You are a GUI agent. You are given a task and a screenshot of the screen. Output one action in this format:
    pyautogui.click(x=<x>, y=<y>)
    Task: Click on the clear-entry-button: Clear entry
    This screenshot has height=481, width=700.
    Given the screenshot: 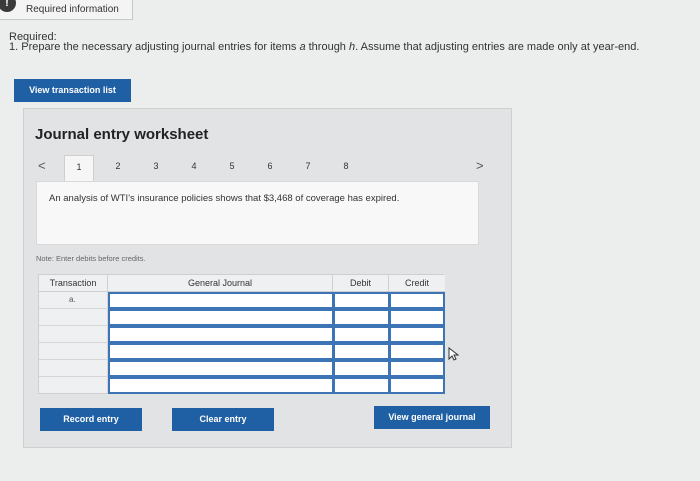 What is the action you would take?
    pyautogui.click(x=223, y=419)
    